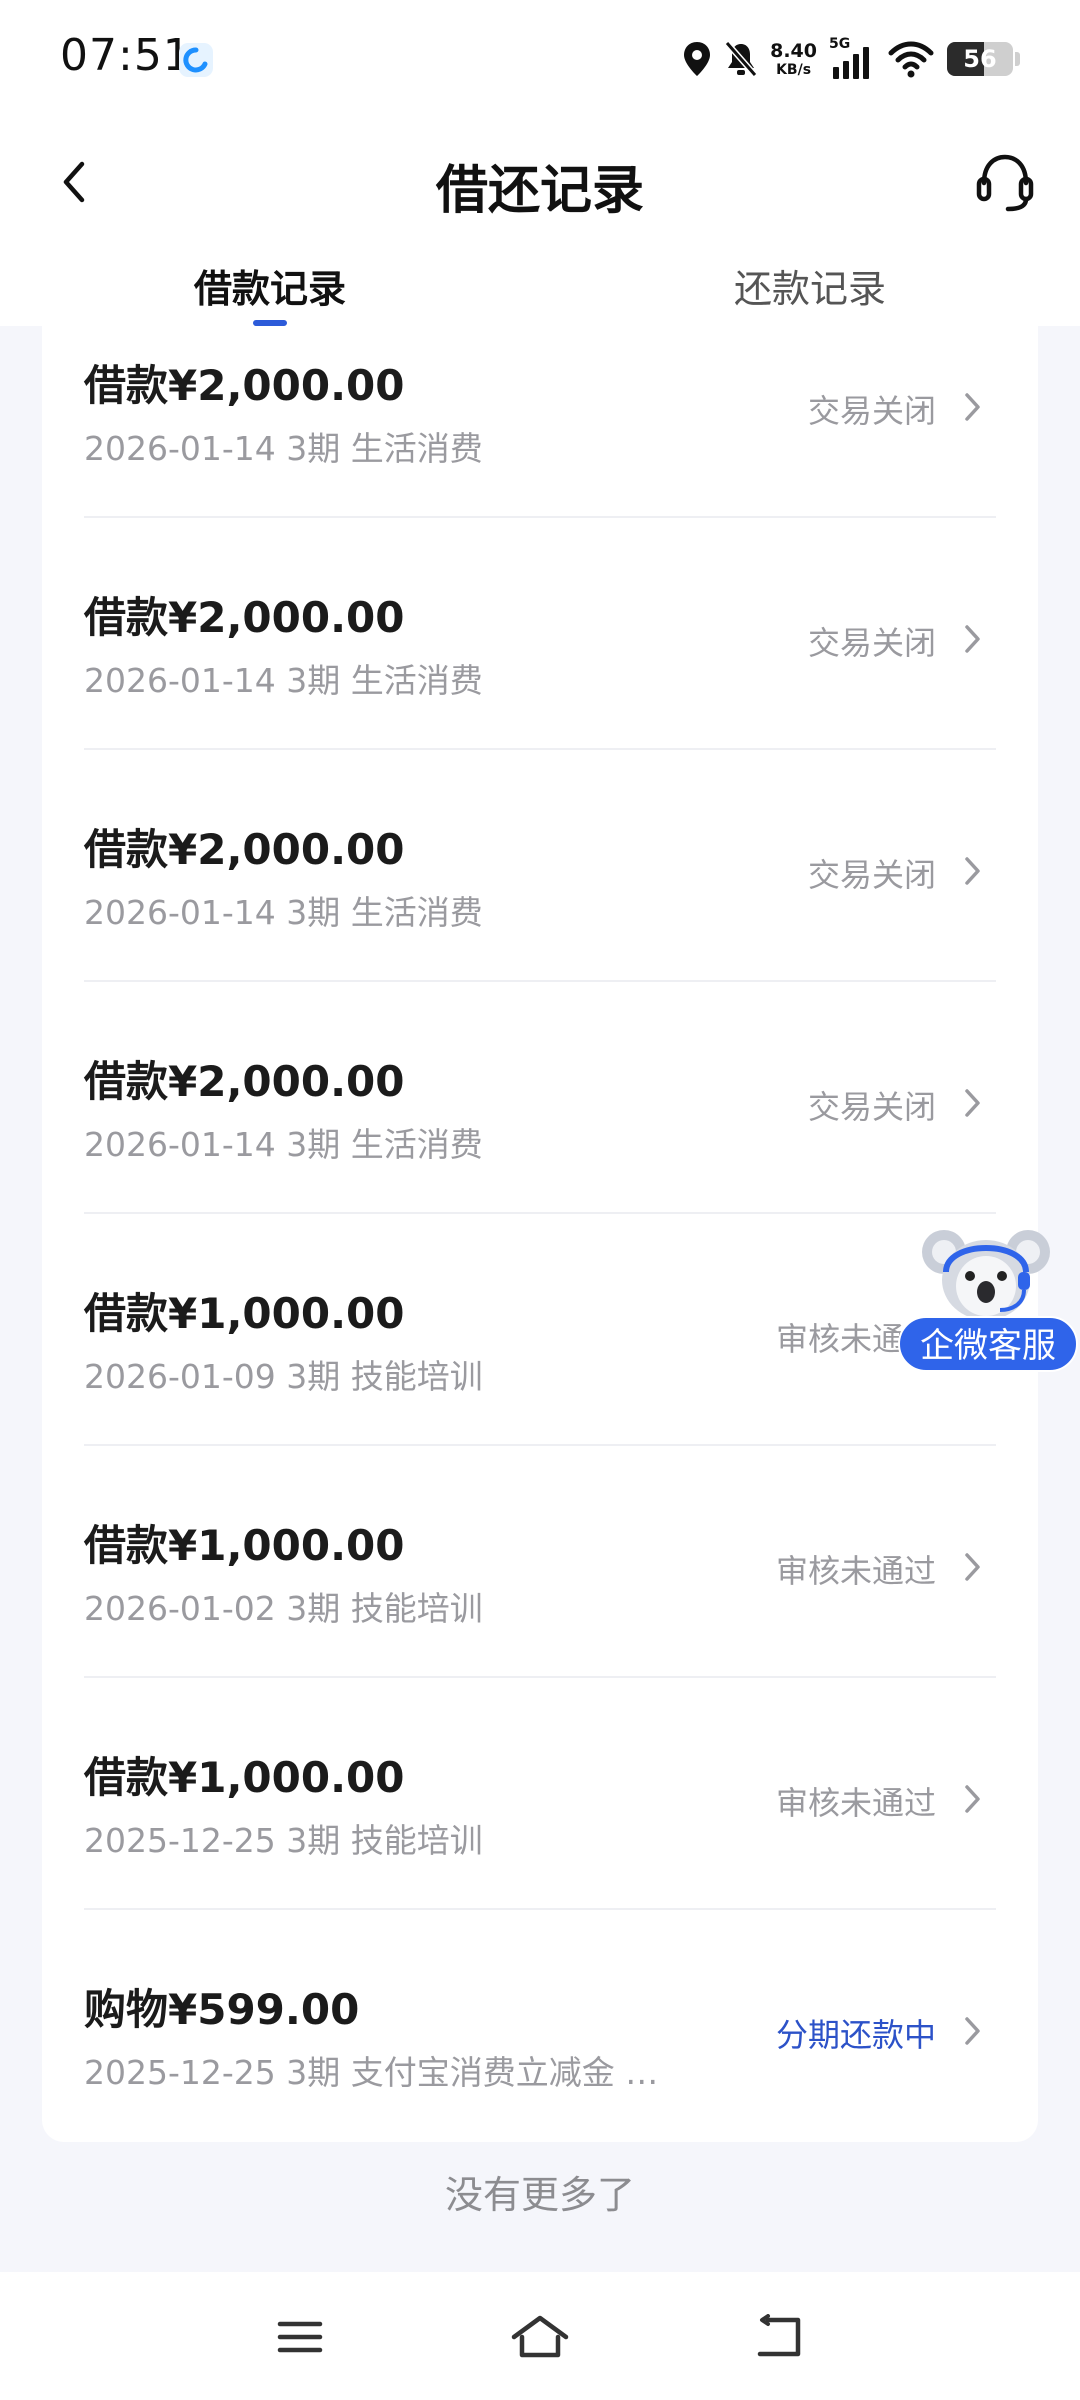 This screenshot has height=2400, width=1080. What do you see at coordinates (196, 60) in the screenshot?
I see `app-notification-icon` at bounding box center [196, 60].